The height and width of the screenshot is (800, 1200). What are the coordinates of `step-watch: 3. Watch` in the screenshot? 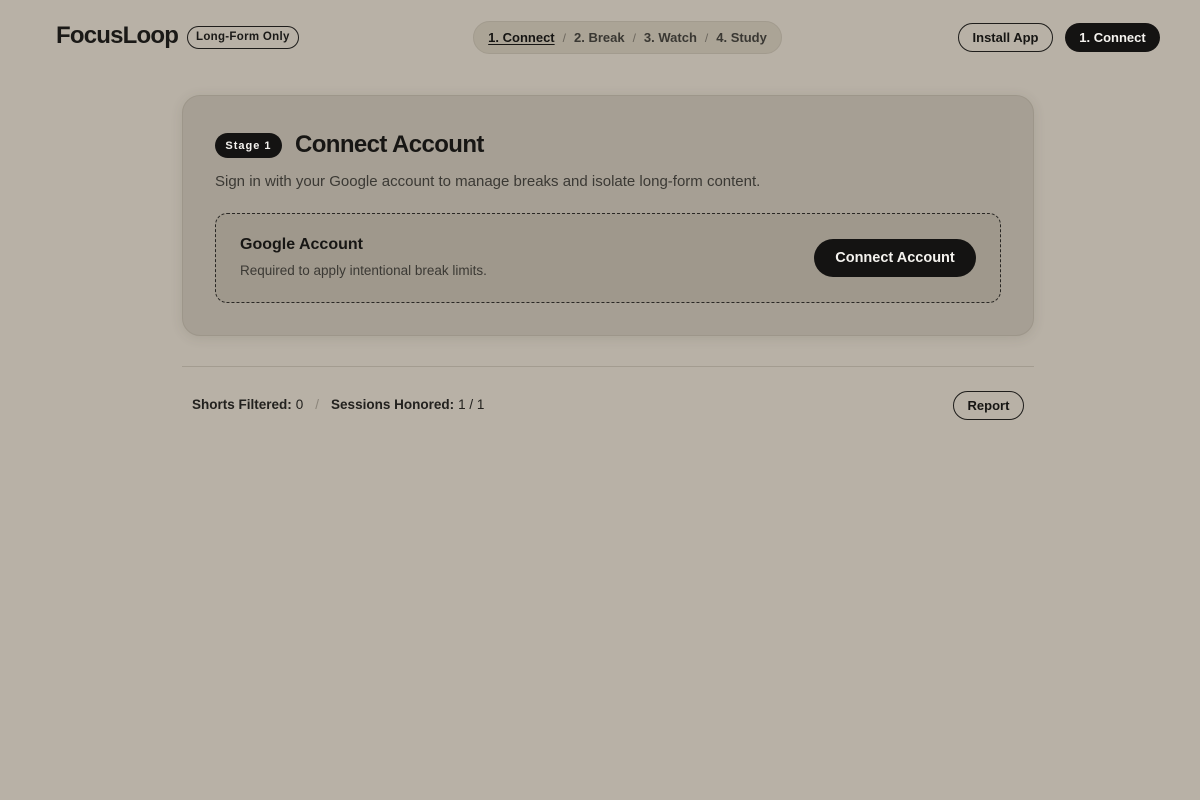 It's located at (670, 37).